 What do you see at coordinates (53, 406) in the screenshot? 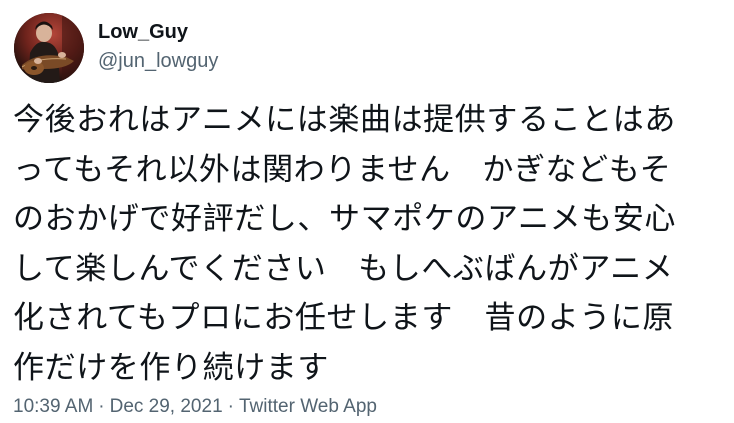
I see `tweet-time: 10:39 AM` at bounding box center [53, 406].